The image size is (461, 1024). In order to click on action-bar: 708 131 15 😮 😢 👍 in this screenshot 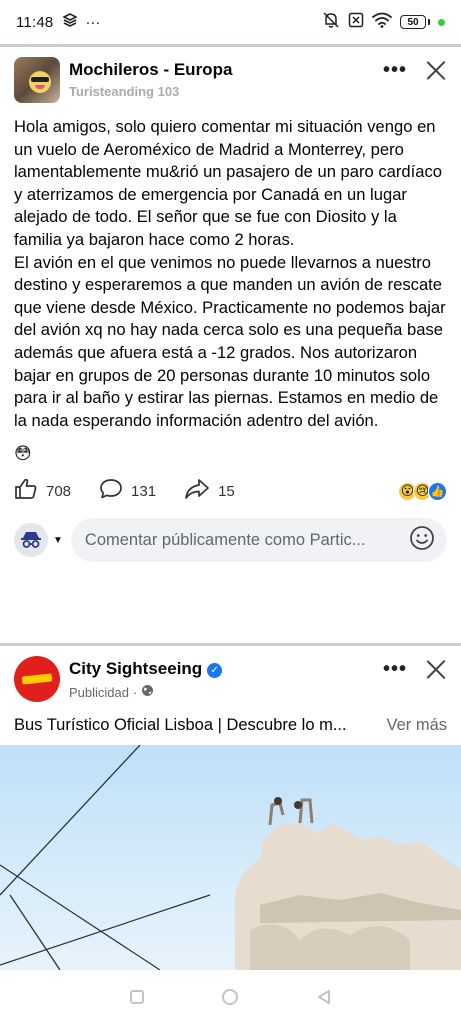, I will do `click(230, 484)`.